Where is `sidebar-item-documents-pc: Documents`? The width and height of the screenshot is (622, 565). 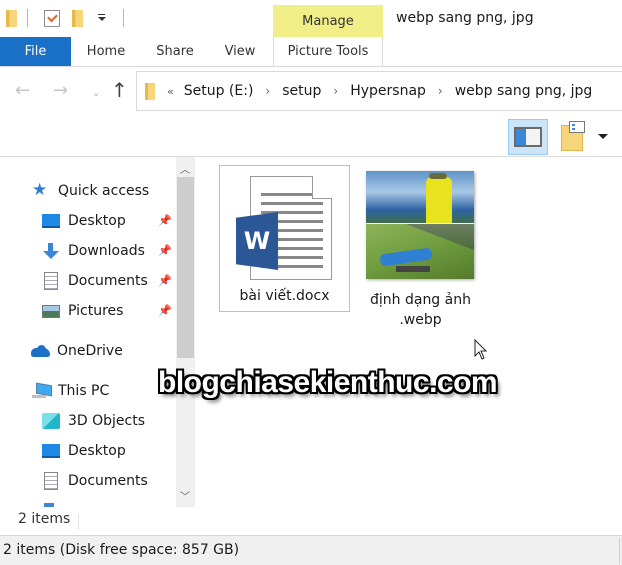 sidebar-item-documents-pc: Documents is located at coordinates (95, 481).